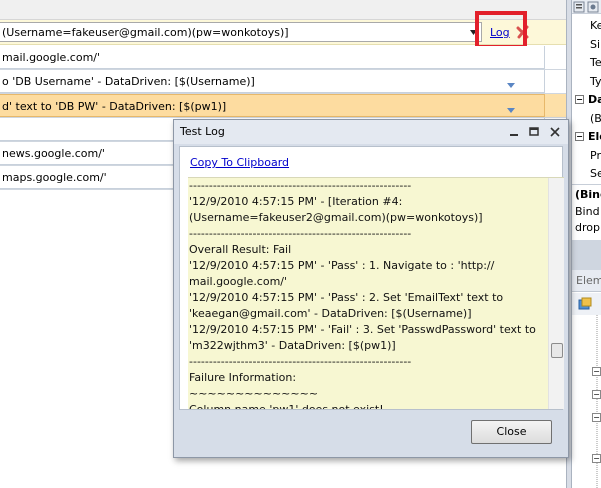  Describe the element at coordinates (595, 25) in the screenshot. I see `property-label: Ke` at that location.